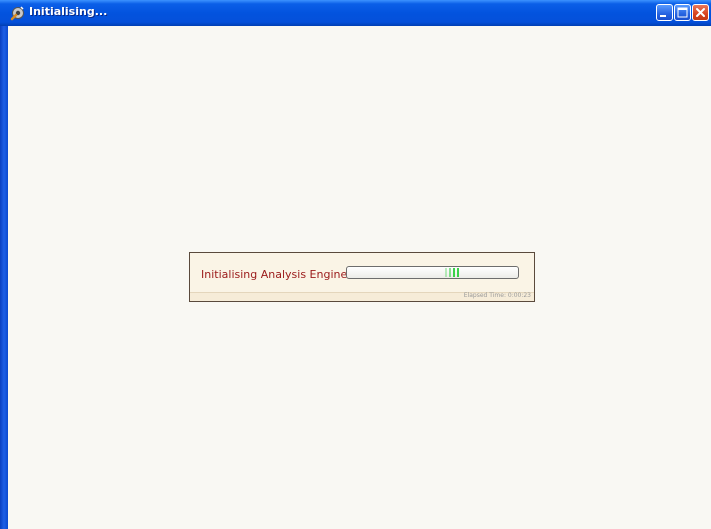 Image resolution: width=711 pixels, height=529 pixels. What do you see at coordinates (664, 12) in the screenshot?
I see `minimize-button` at bounding box center [664, 12].